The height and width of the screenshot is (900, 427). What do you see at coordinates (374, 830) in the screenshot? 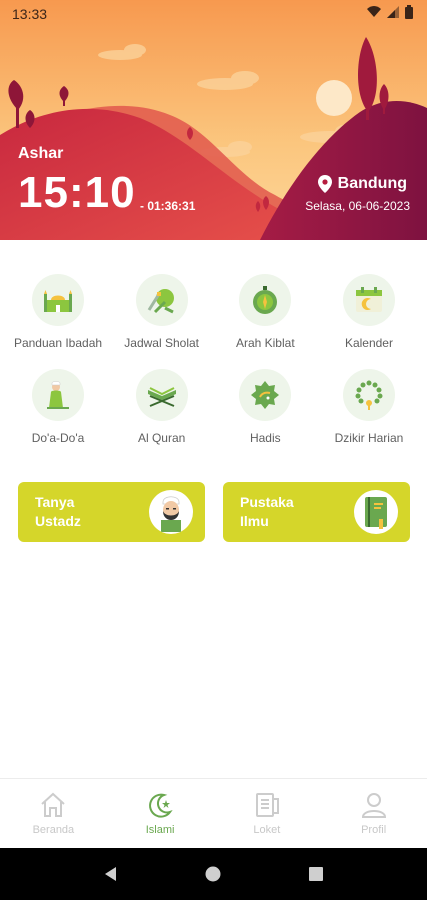
I see `nav-label: Profil` at bounding box center [374, 830].